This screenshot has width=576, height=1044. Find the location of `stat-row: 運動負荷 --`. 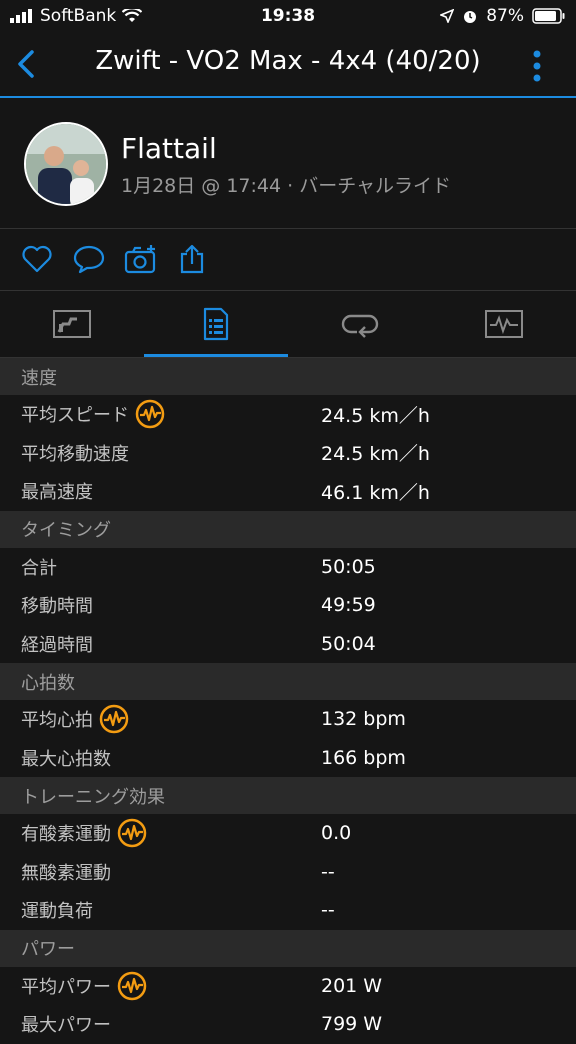

stat-row: 運動負荷 -- is located at coordinates (288, 910).